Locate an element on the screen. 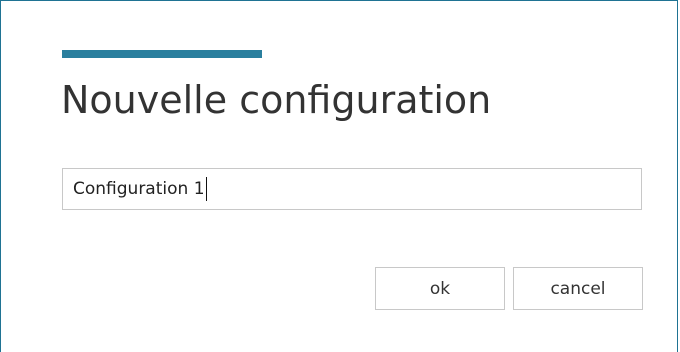 The width and height of the screenshot is (680, 352). configuration-name-value: Configuration 1 is located at coordinates (139, 189).